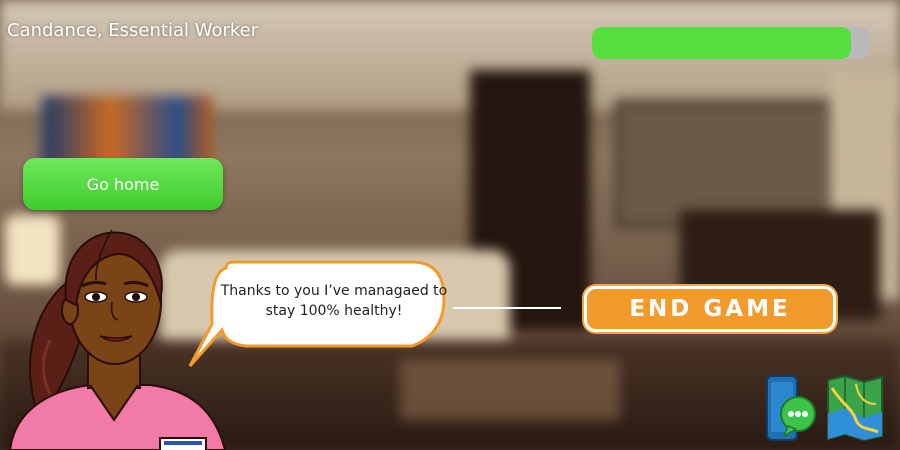 This screenshot has width=900, height=450. What do you see at coordinates (710, 309) in the screenshot?
I see `end-game-button: END GAME` at bounding box center [710, 309].